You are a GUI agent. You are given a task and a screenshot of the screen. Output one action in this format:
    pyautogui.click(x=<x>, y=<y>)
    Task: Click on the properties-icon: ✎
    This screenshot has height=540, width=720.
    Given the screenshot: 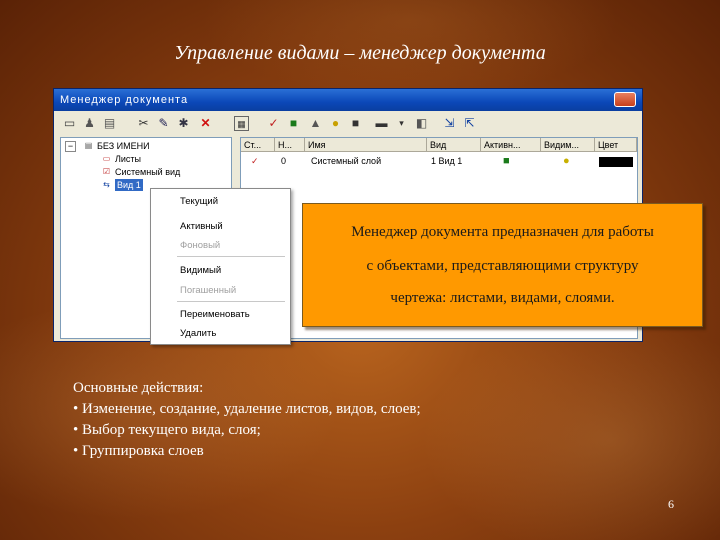 What is the action you would take?
    pyautogui.click(x=163, y=123)
    